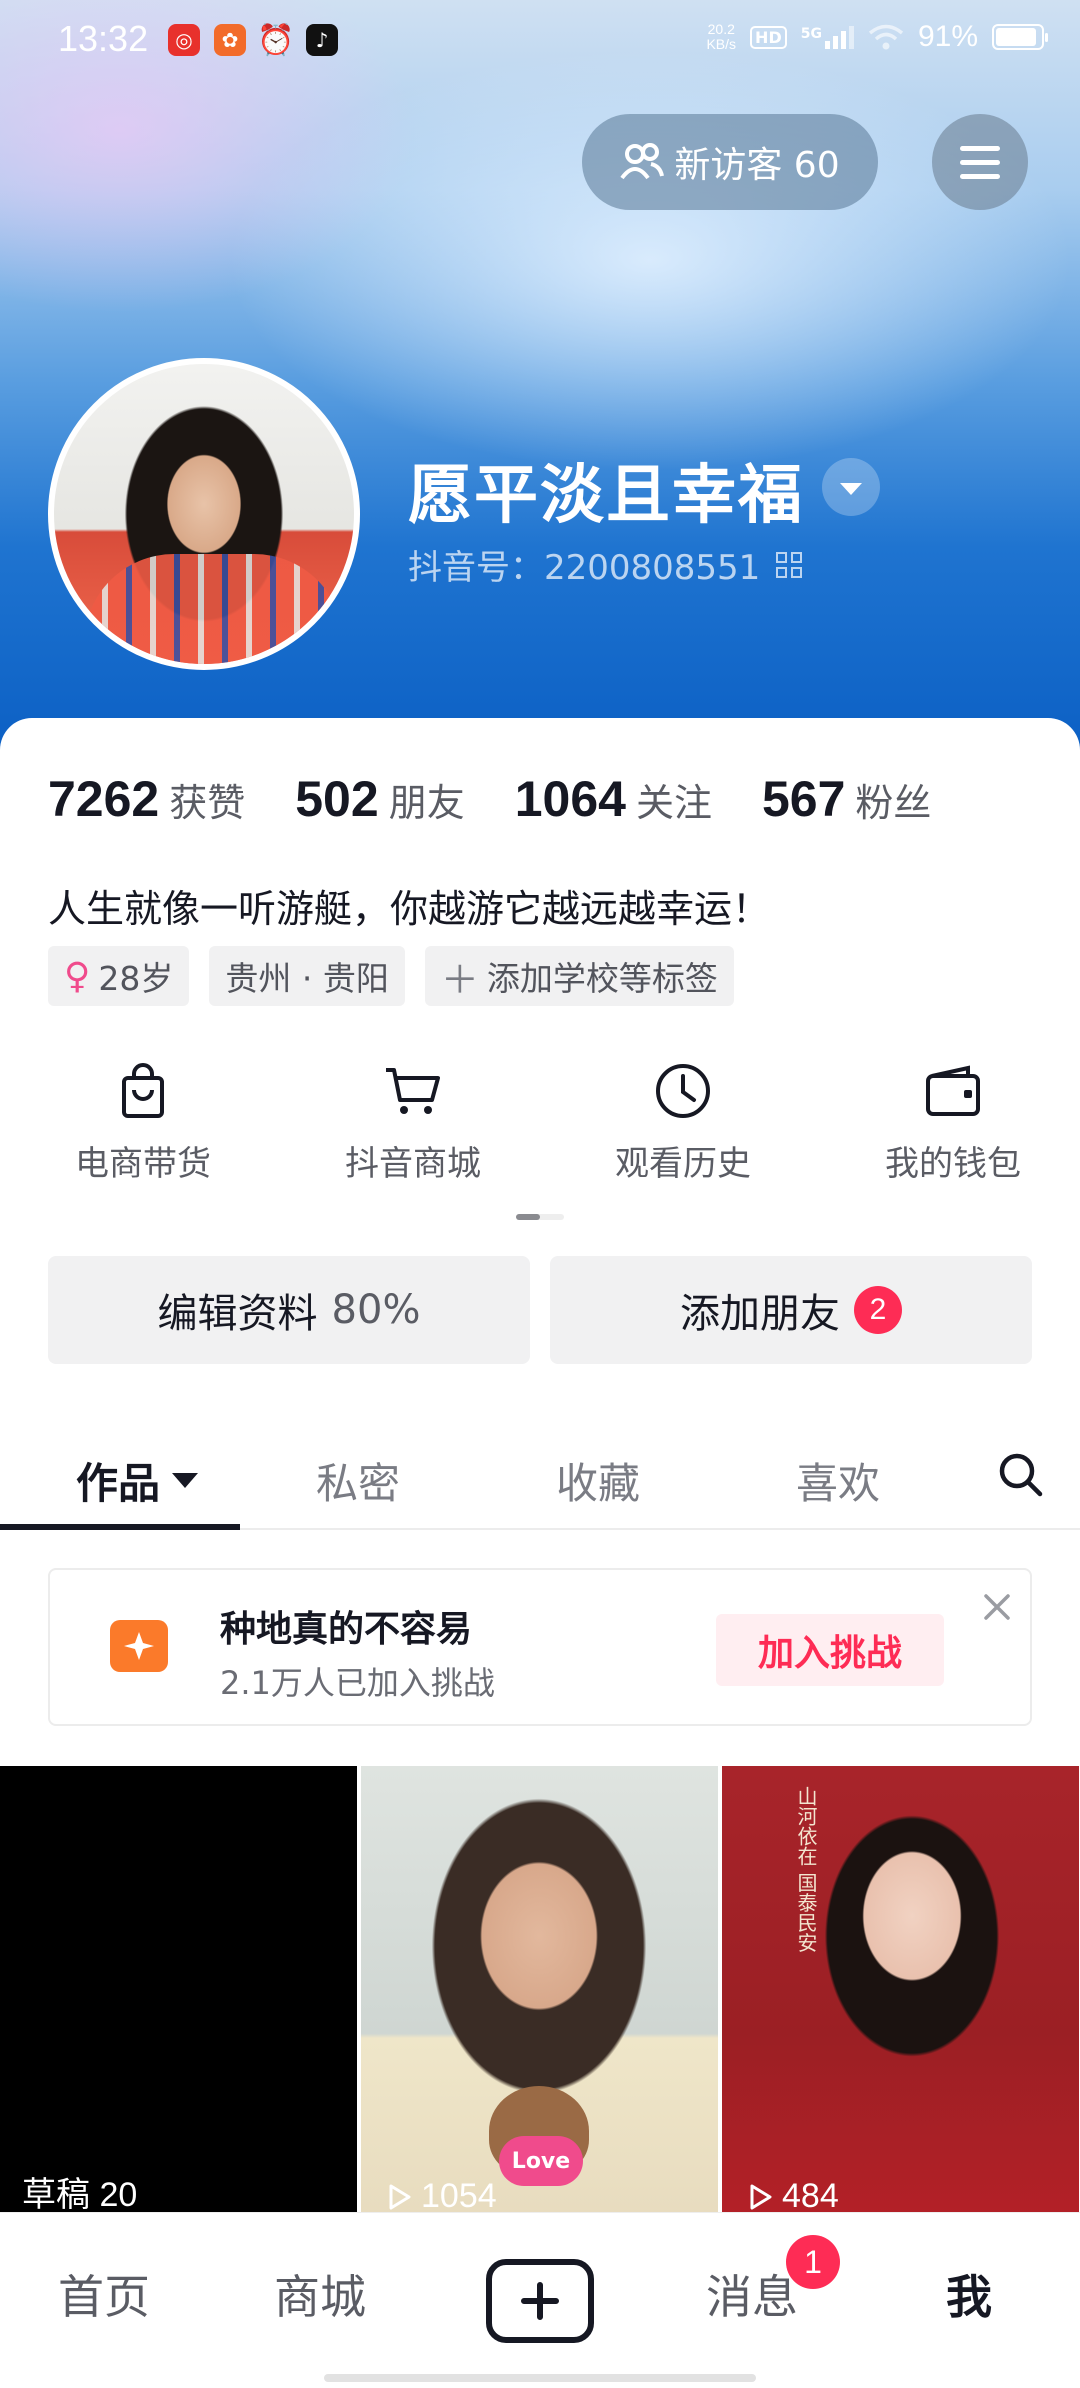  Describe the element at coordinates (953, 1090) in the screenshot. I see `wallet-icon` at that location.